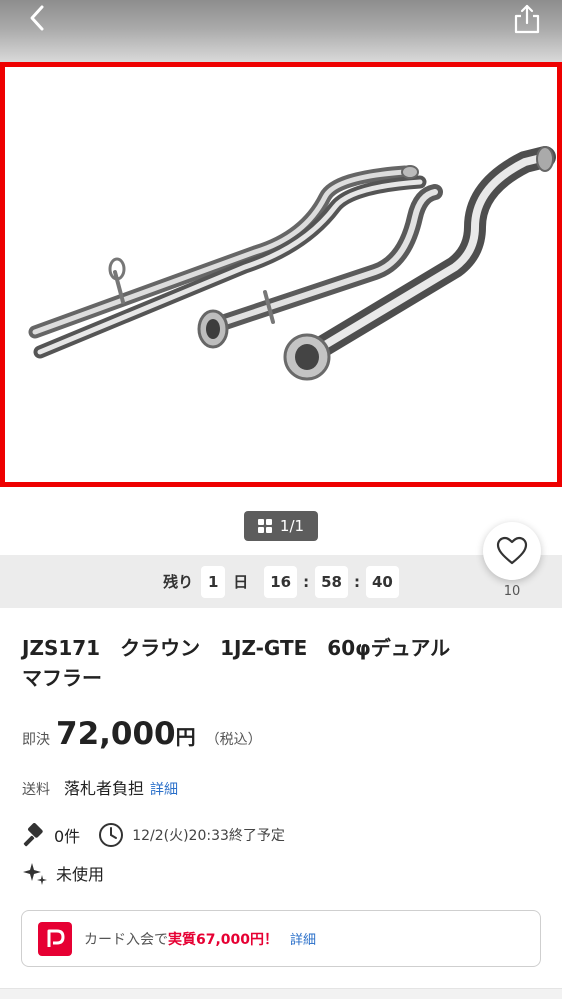 Image resolution: width=562 pixels, height=999 pixels. I want to click on share-button, so click(527, 19).